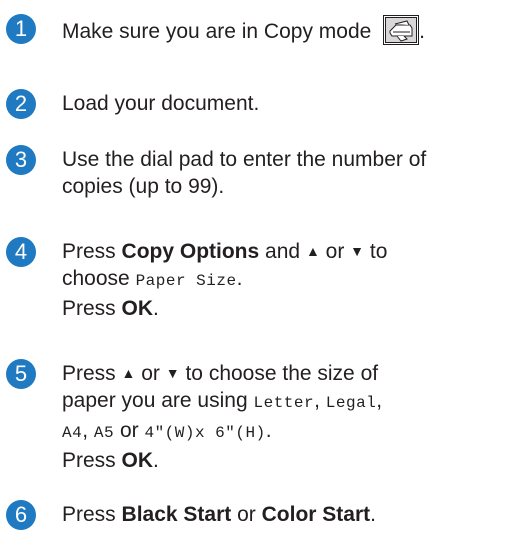  Describe the element at coordinates (104, 433) in the screenshot. I see `paper-option-a5: A5` at that location.